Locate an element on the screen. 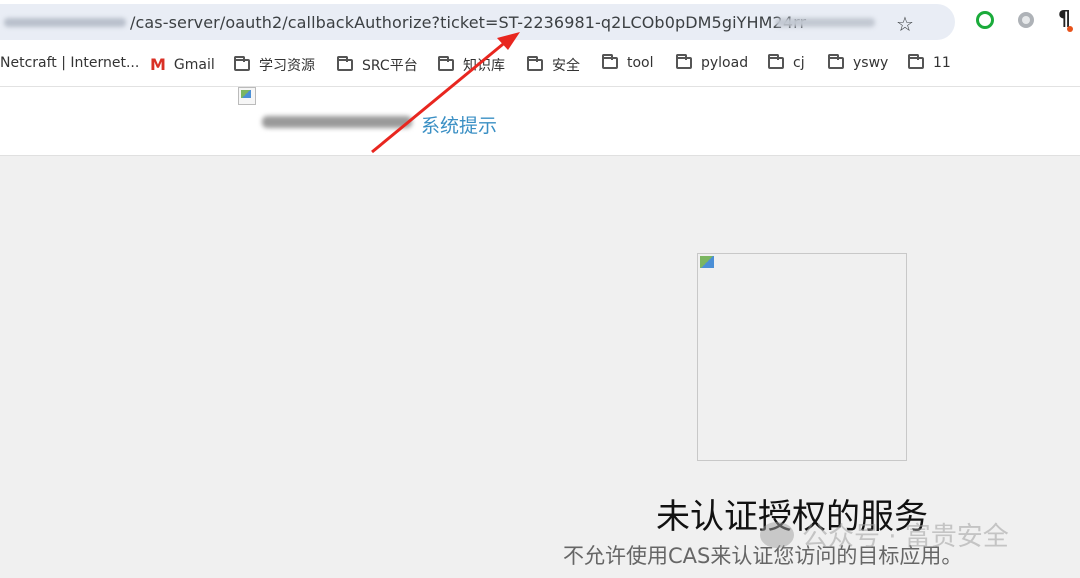 The height and width of the screenshot is (578, 1080). url-redacted-tail is located at coordinates (825, 22).